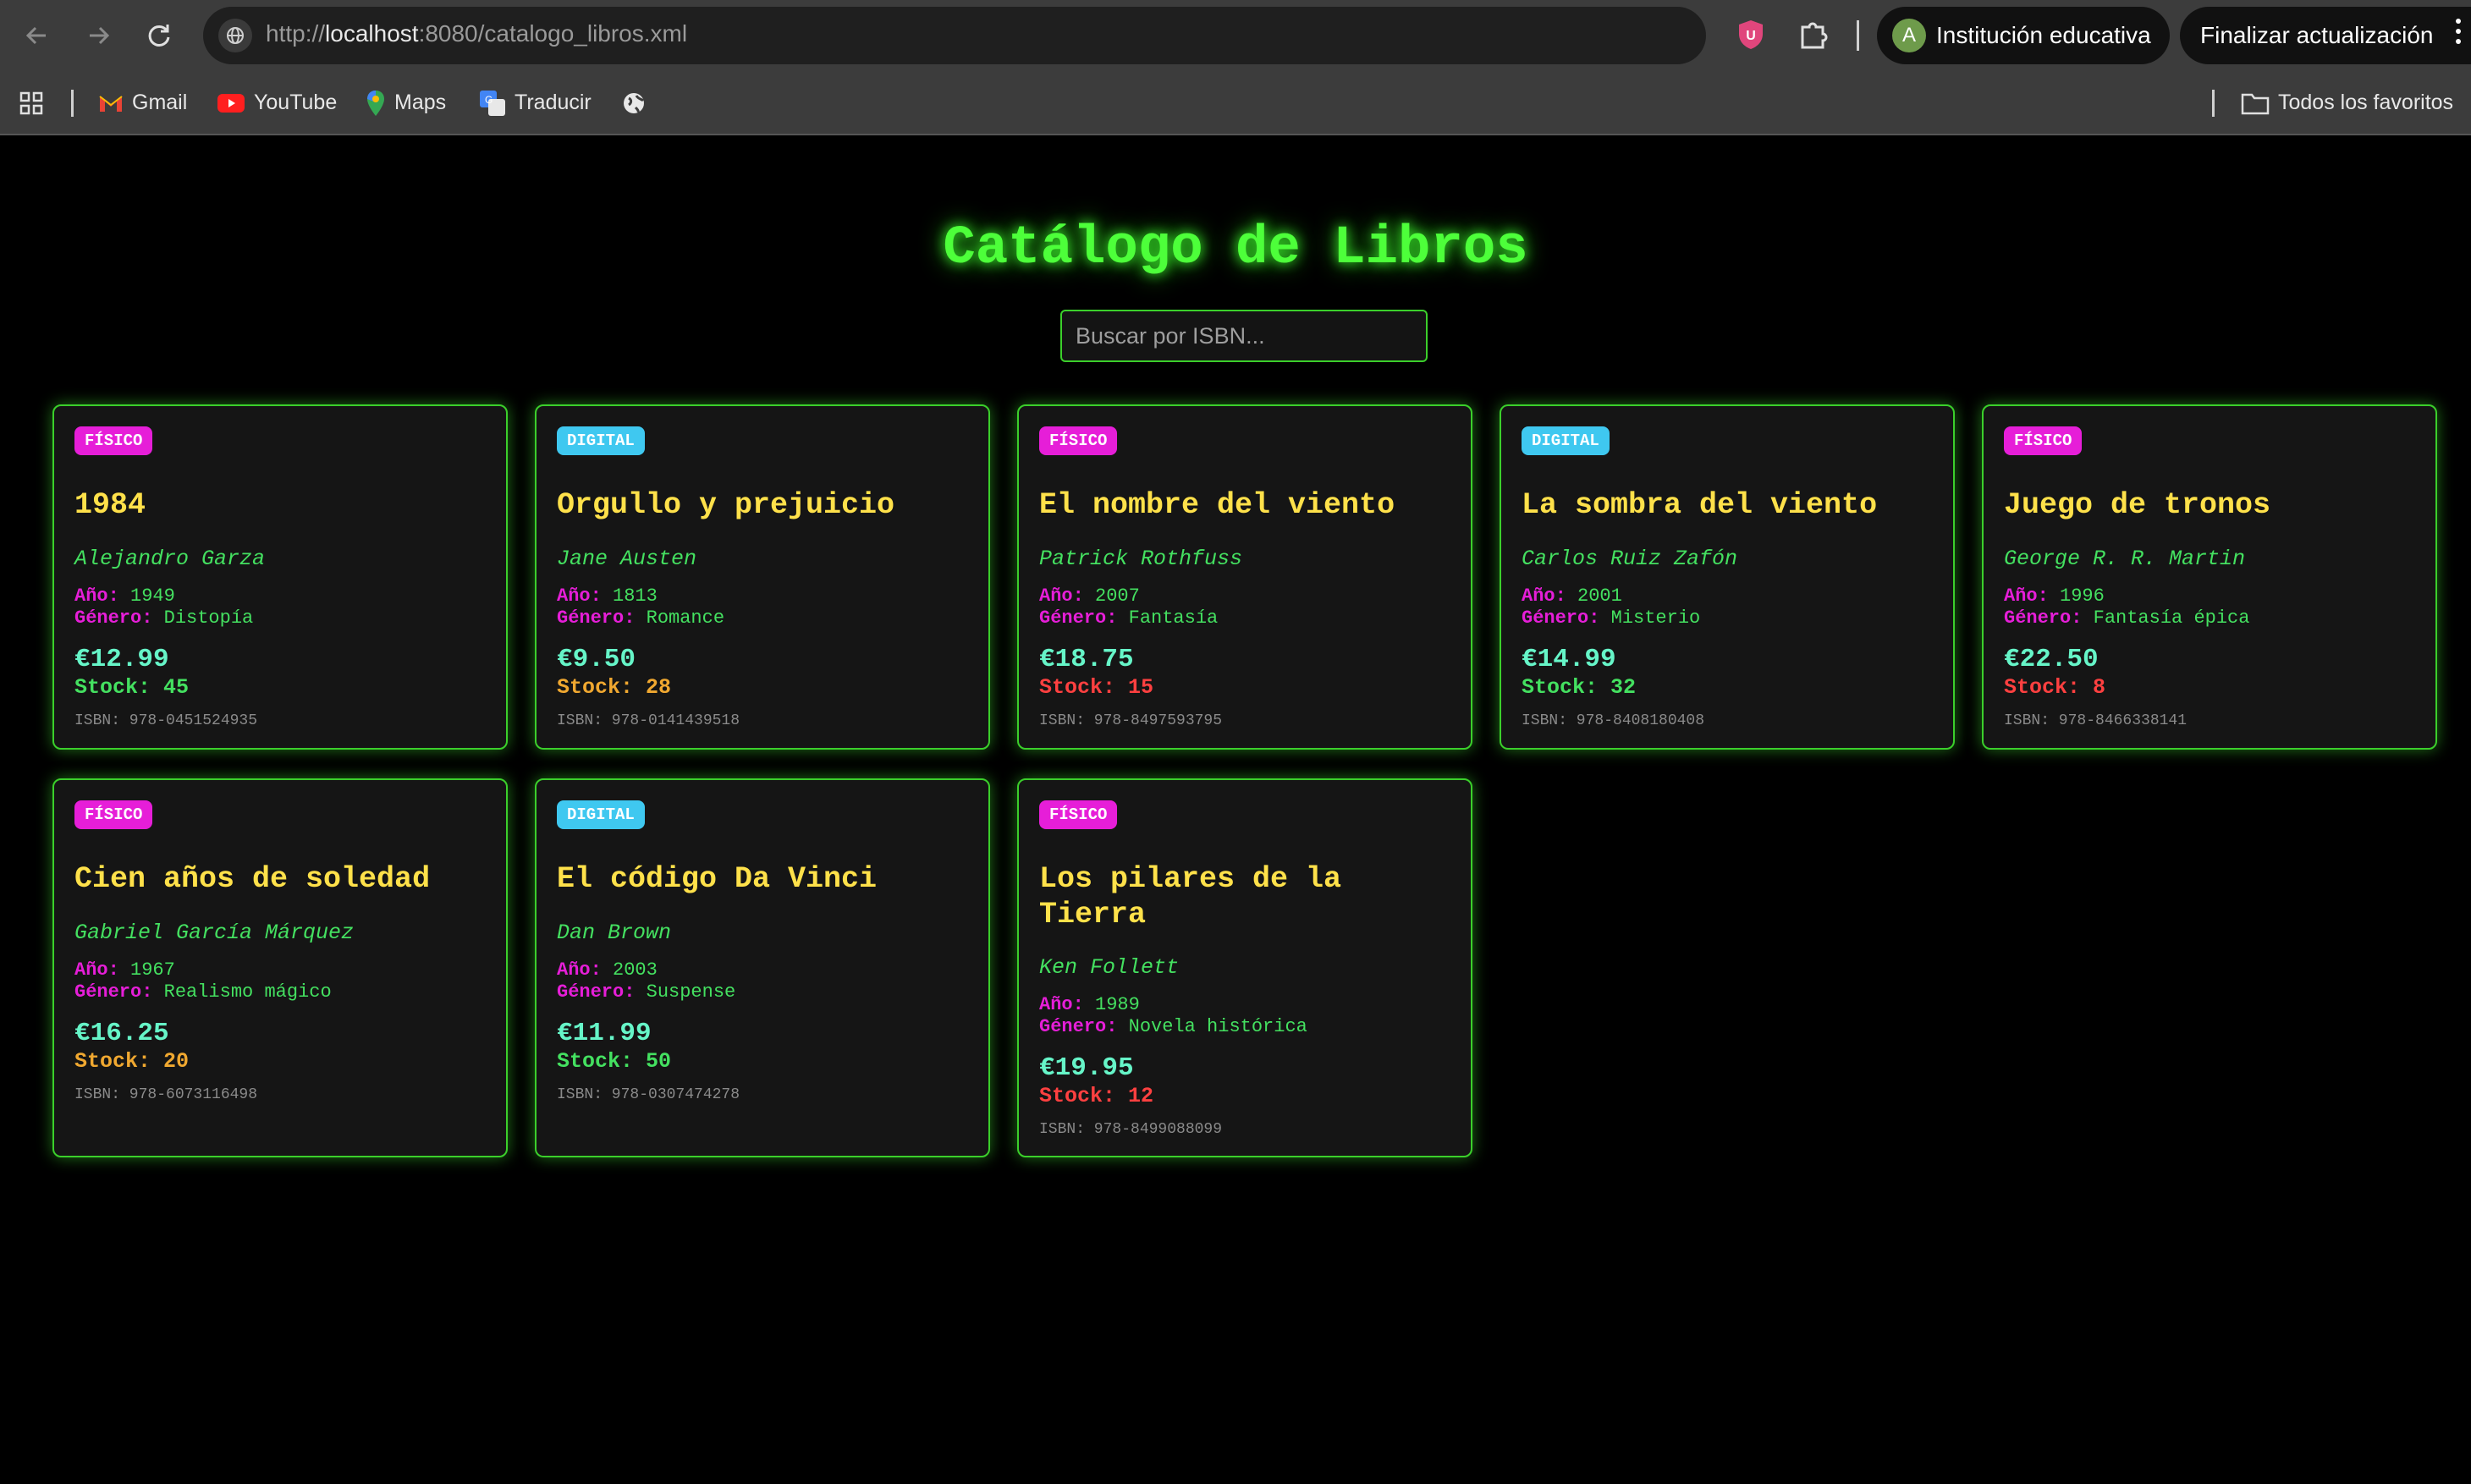 The height and width of the screenshot is (1484, 2471). Describe the element at coordinates (1813, 34) in the screenshot. I see `extensions-puzzle-icon` at that location.